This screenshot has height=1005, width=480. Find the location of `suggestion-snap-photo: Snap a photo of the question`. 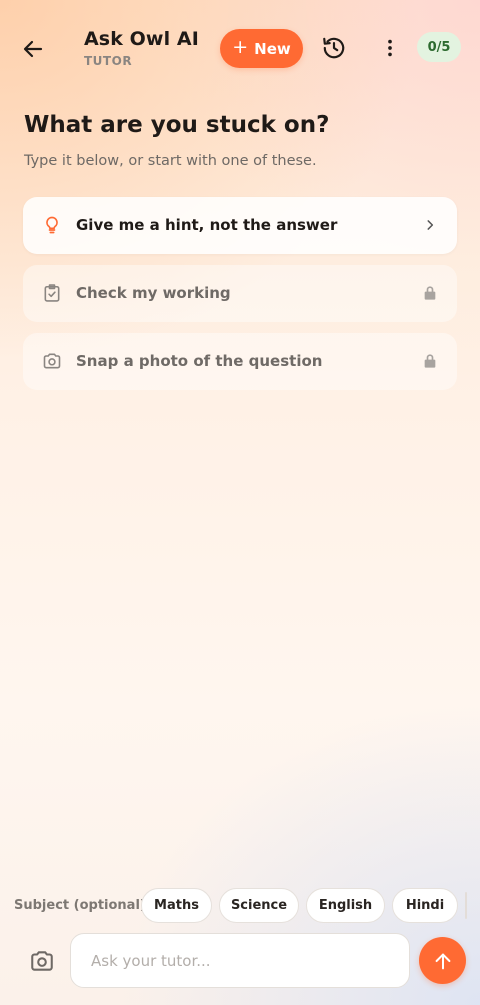

suggestion-snap-photo: Snap a photo of the question is located at coordinates (240, 361).